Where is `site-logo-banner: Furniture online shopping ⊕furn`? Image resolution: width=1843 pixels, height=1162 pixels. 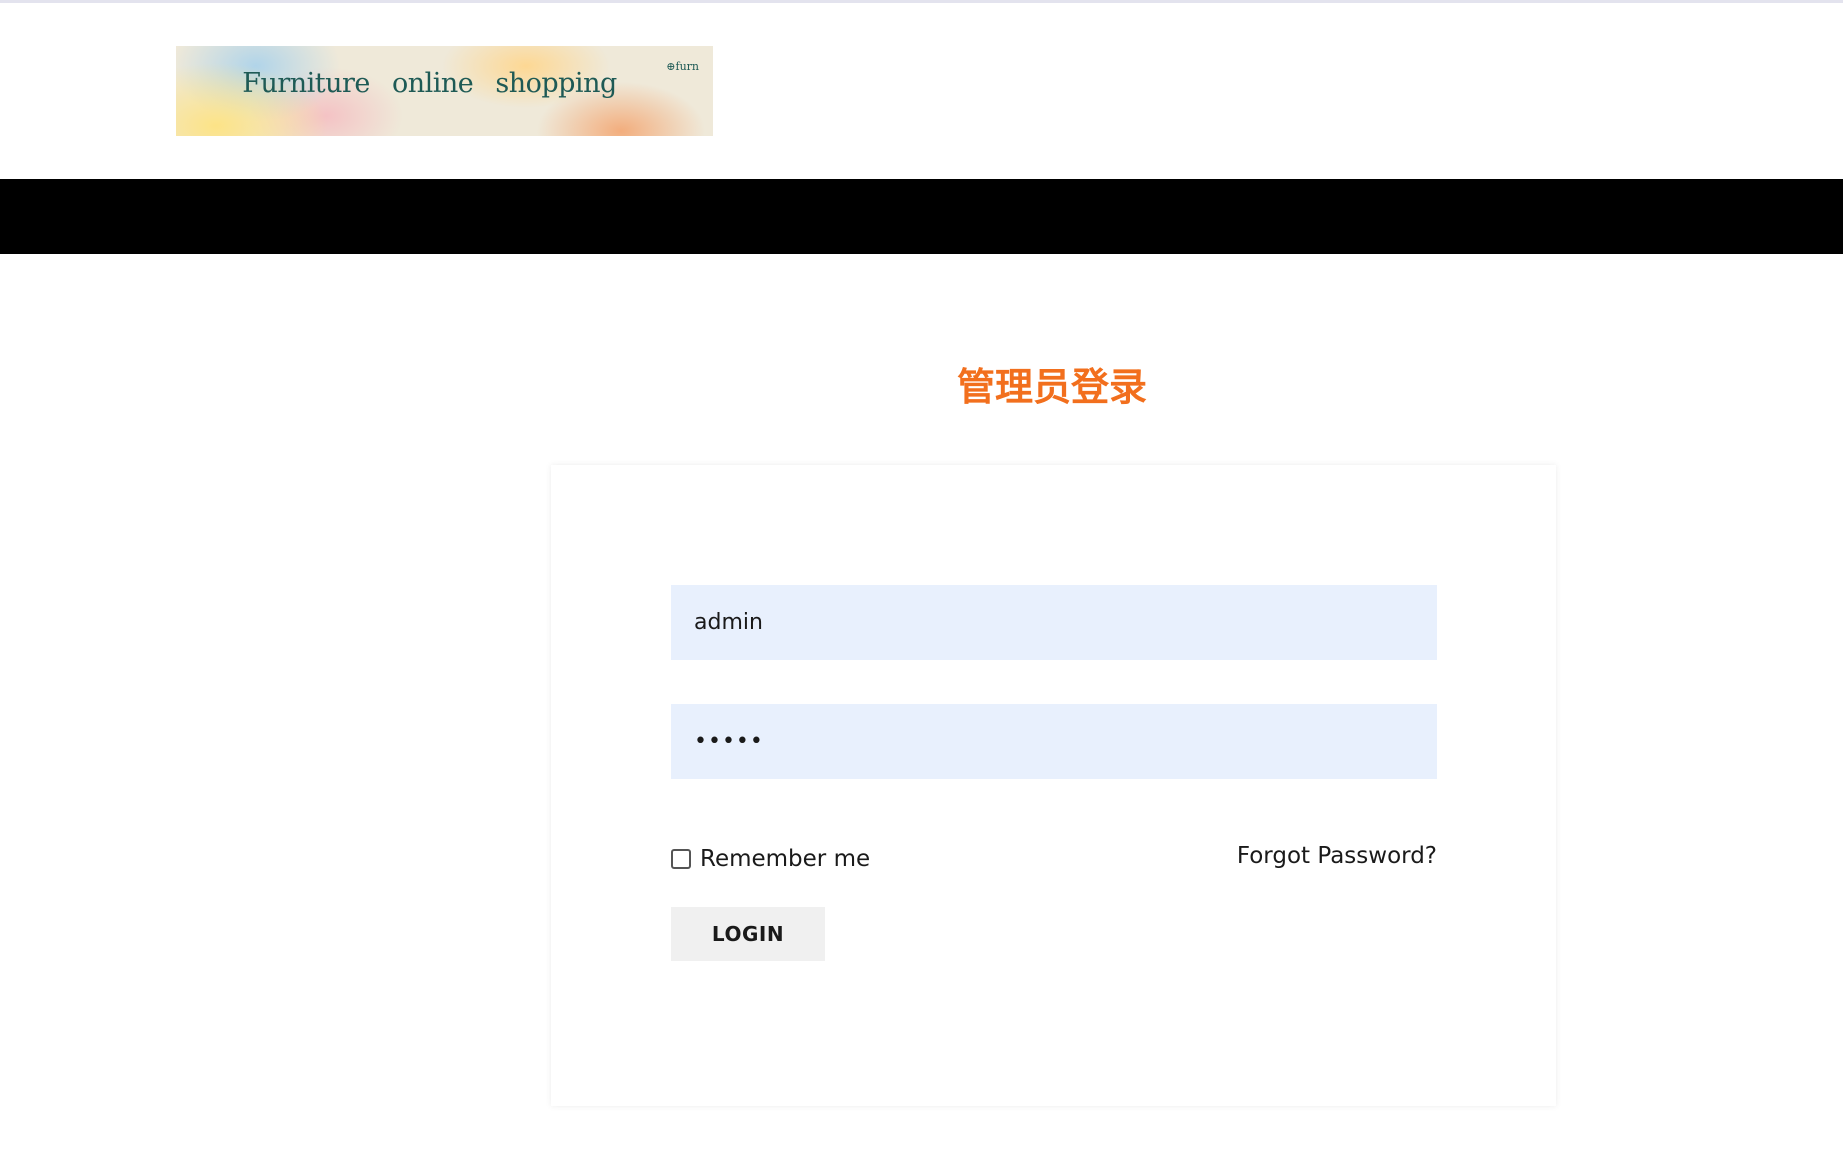
site-logo-banner: Furniture online shopping ⊕furn is located at coordinates (444, 91).